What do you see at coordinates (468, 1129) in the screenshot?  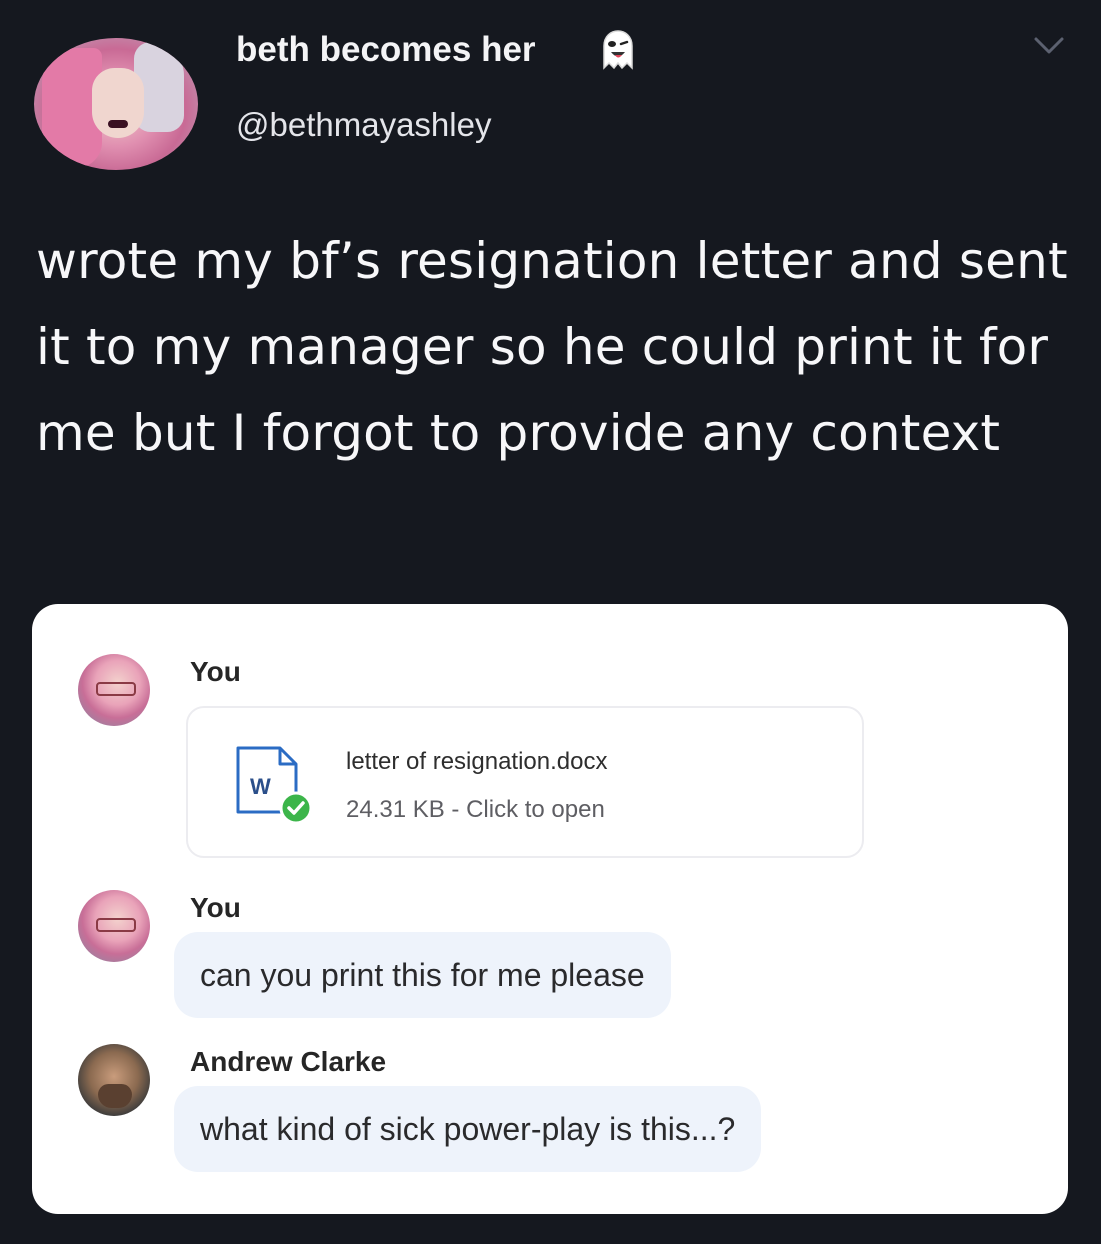 I see `message-bubble: what kind of sick power-play is this...?` at bounding box center [468, 1129].